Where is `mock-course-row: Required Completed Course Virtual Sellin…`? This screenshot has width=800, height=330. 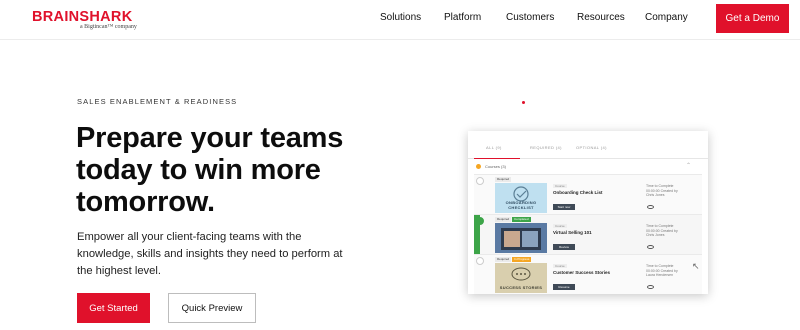 mock-course-row: Required Completed Course Virtual Sellin… is located at coordinates (588, 234).